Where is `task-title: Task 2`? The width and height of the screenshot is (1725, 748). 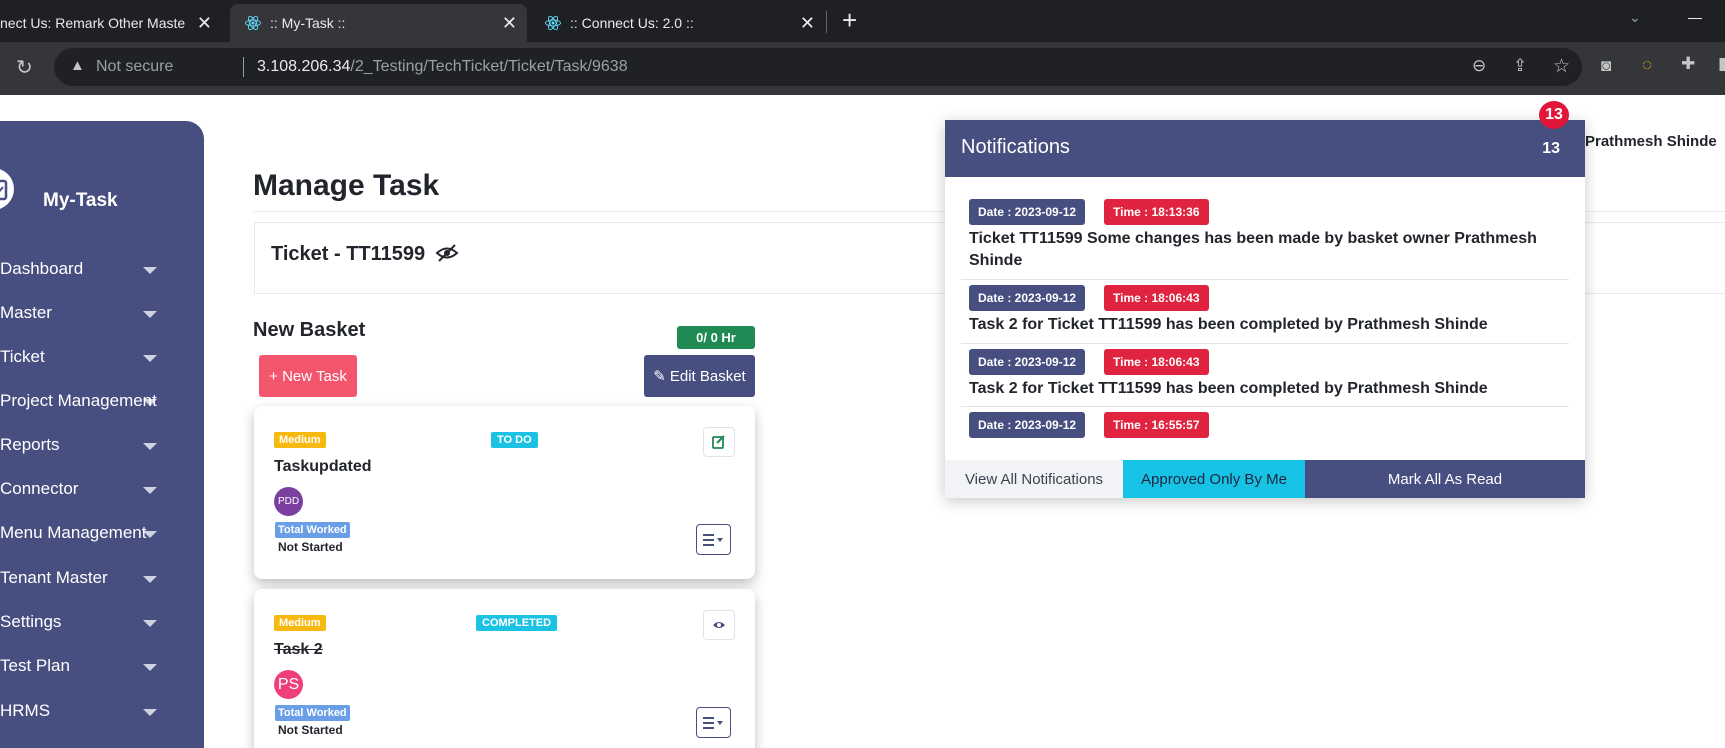 task-title: Task 2 is located at coordinates (298, 650).